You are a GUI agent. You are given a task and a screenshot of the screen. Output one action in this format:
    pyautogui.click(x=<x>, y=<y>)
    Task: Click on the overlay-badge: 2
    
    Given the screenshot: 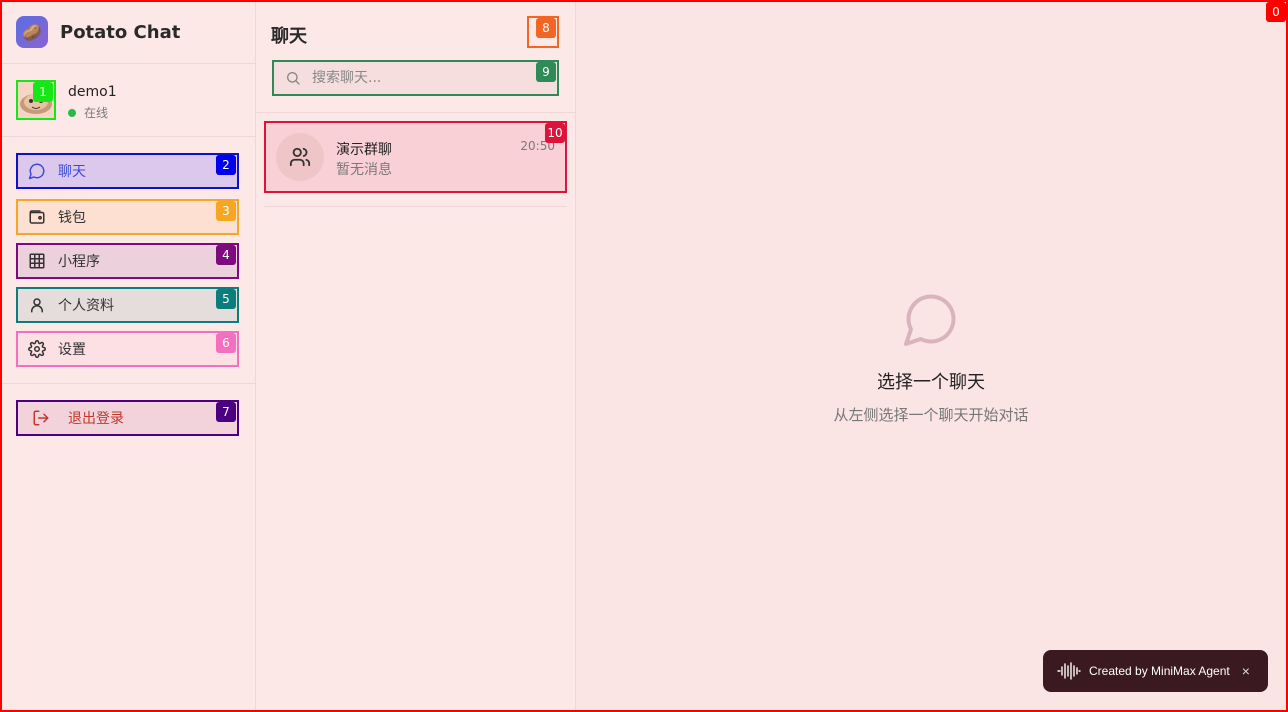 What is the action you would take?
    pyautogui.click(x=226, y=165)
    